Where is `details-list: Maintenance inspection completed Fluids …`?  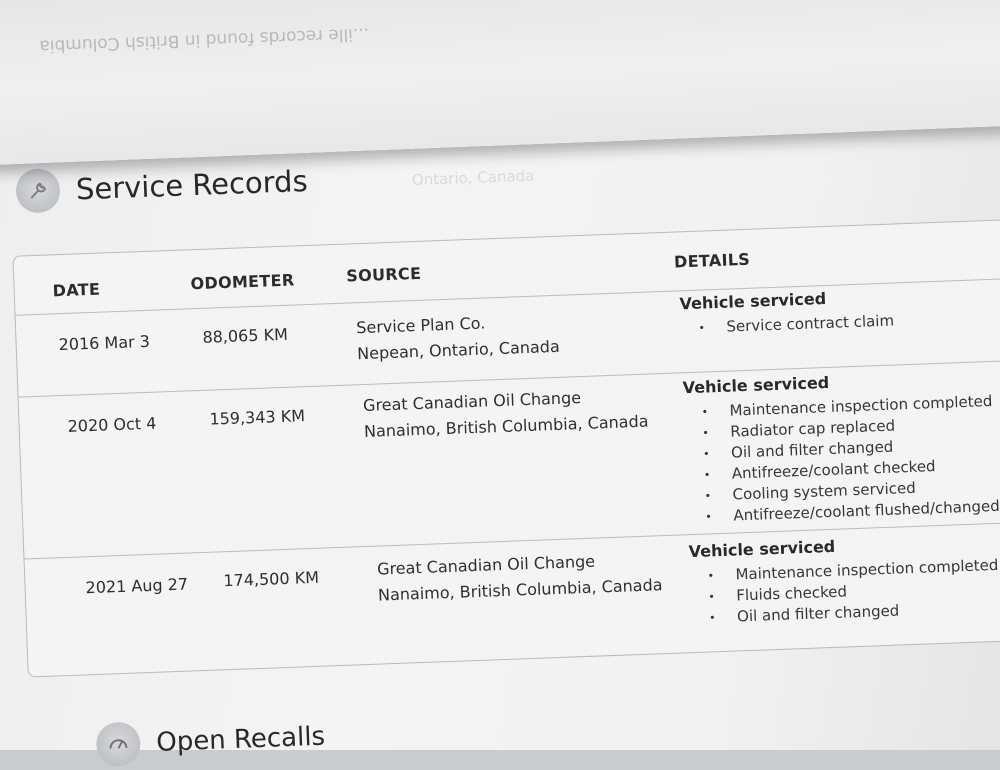 details-list: Maintenance inspection completed Fluids … is located at coordinates (844, 592).